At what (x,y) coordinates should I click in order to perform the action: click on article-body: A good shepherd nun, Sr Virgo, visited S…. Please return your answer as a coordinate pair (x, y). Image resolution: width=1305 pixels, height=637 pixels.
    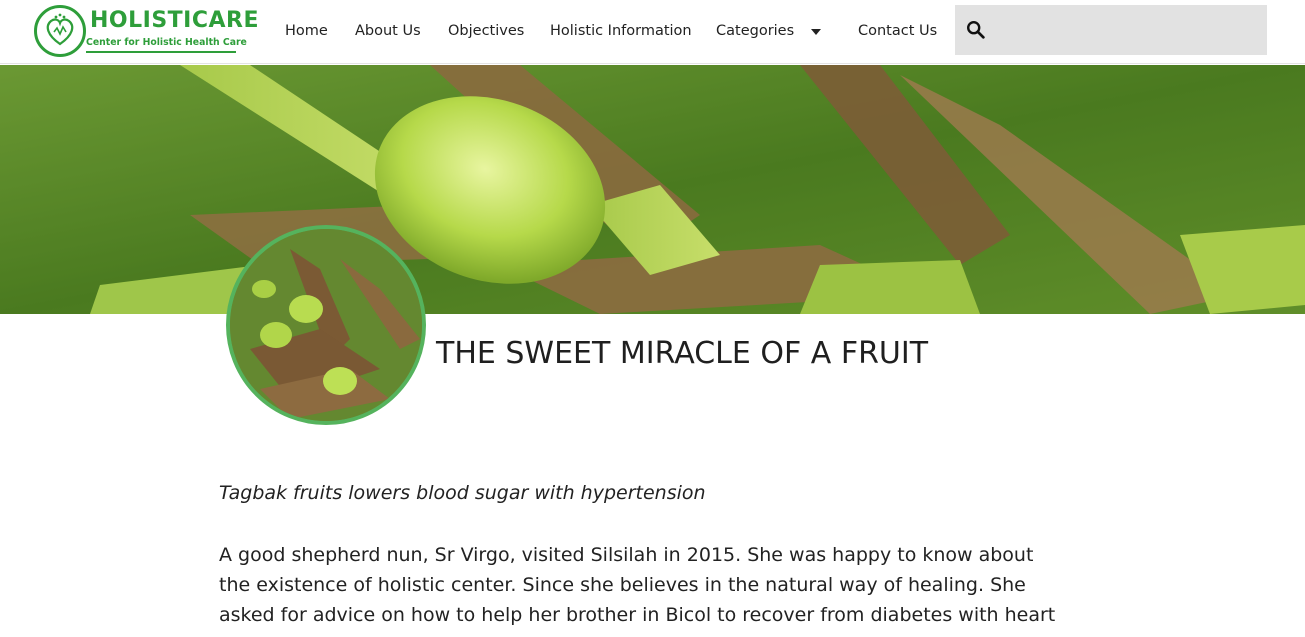
    Looking at the image, I should click on (637, 590).